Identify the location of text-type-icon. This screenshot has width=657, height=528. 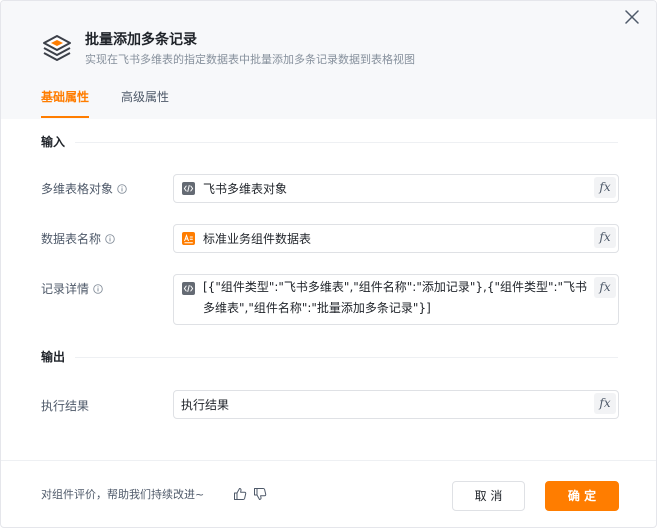
(188, 238).